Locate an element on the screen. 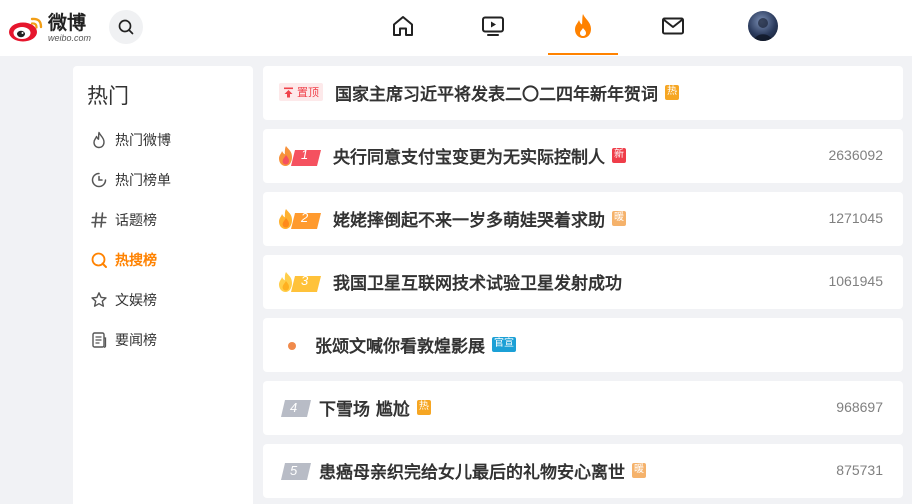  rank-number: 3 is located at coordinates (305, 280).